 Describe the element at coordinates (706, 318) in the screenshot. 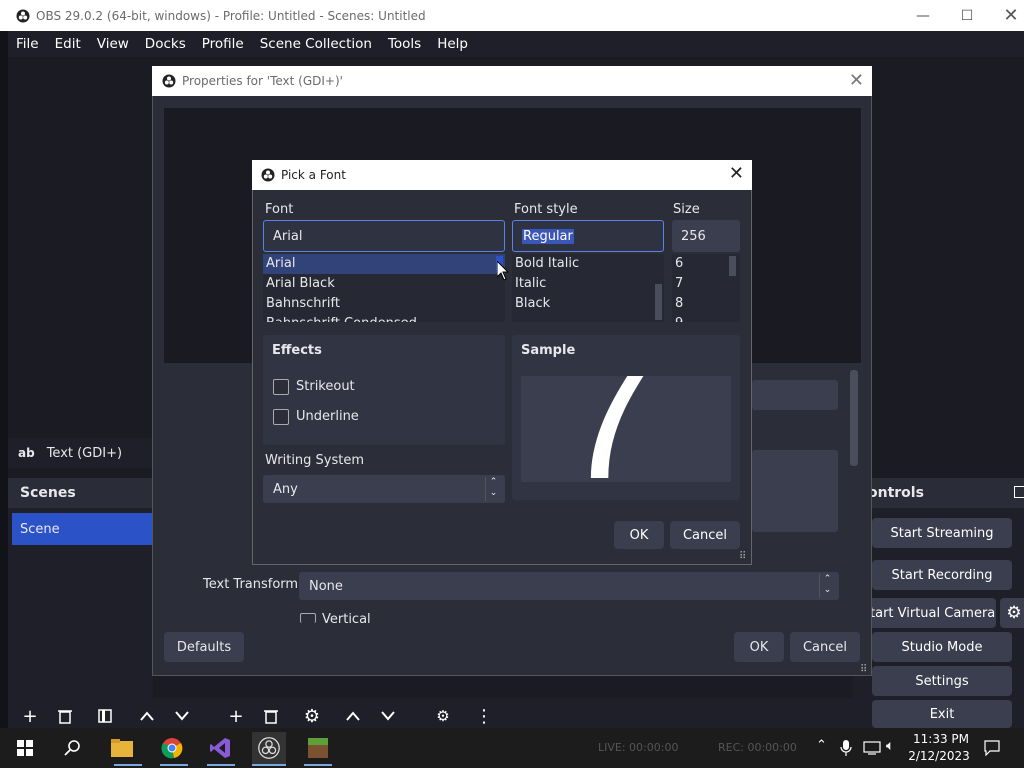

I see `size-list-item: 9` at that location.